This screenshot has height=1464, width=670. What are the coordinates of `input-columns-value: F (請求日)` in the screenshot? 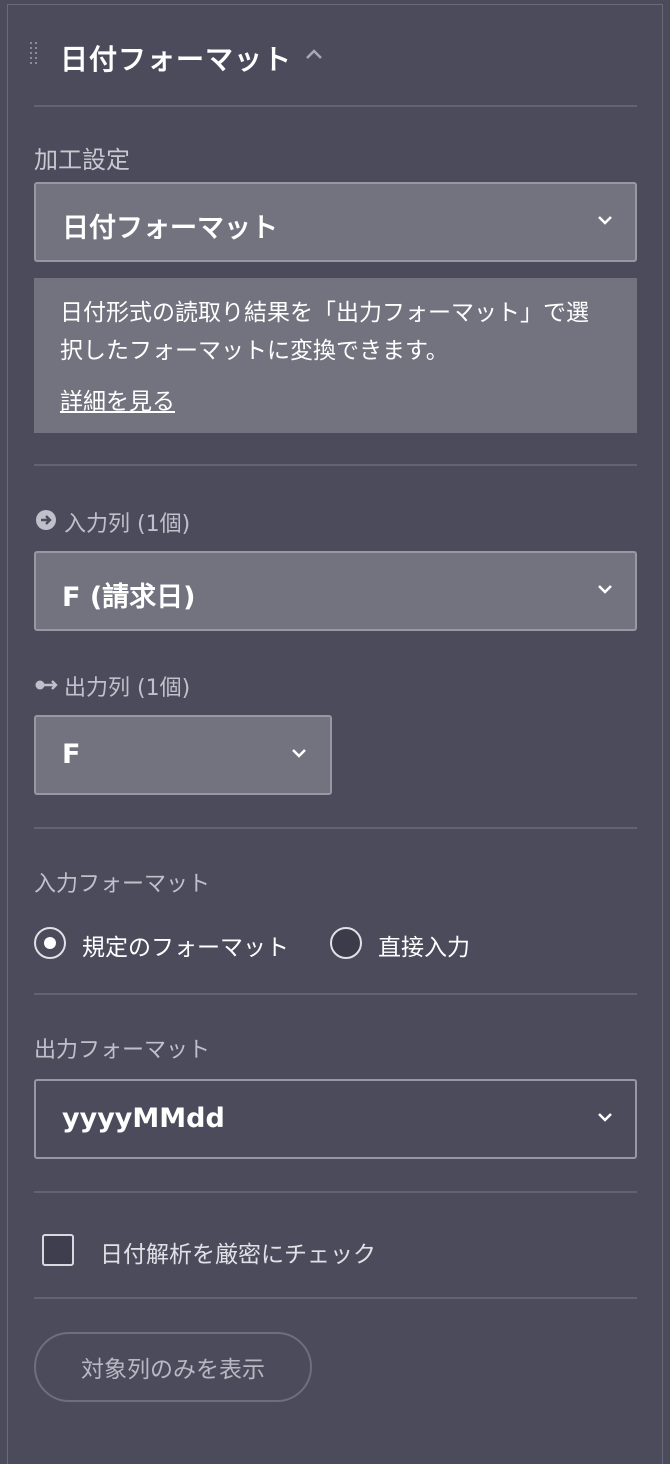 It's located at (129, 597).